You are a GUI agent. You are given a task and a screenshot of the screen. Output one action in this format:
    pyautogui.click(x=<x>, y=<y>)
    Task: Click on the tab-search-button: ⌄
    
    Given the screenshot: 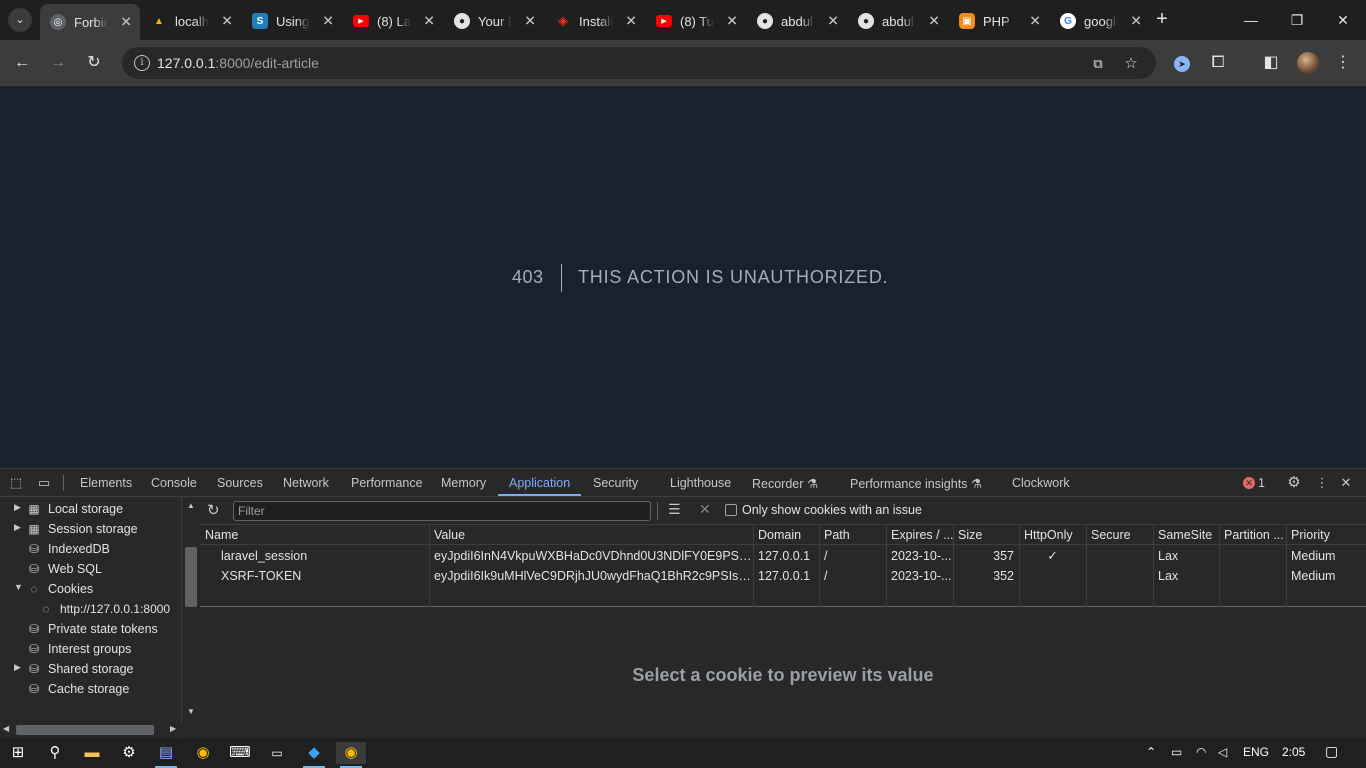 What is the action you would take?
    pyautogui.click(x=20, y=20)
    